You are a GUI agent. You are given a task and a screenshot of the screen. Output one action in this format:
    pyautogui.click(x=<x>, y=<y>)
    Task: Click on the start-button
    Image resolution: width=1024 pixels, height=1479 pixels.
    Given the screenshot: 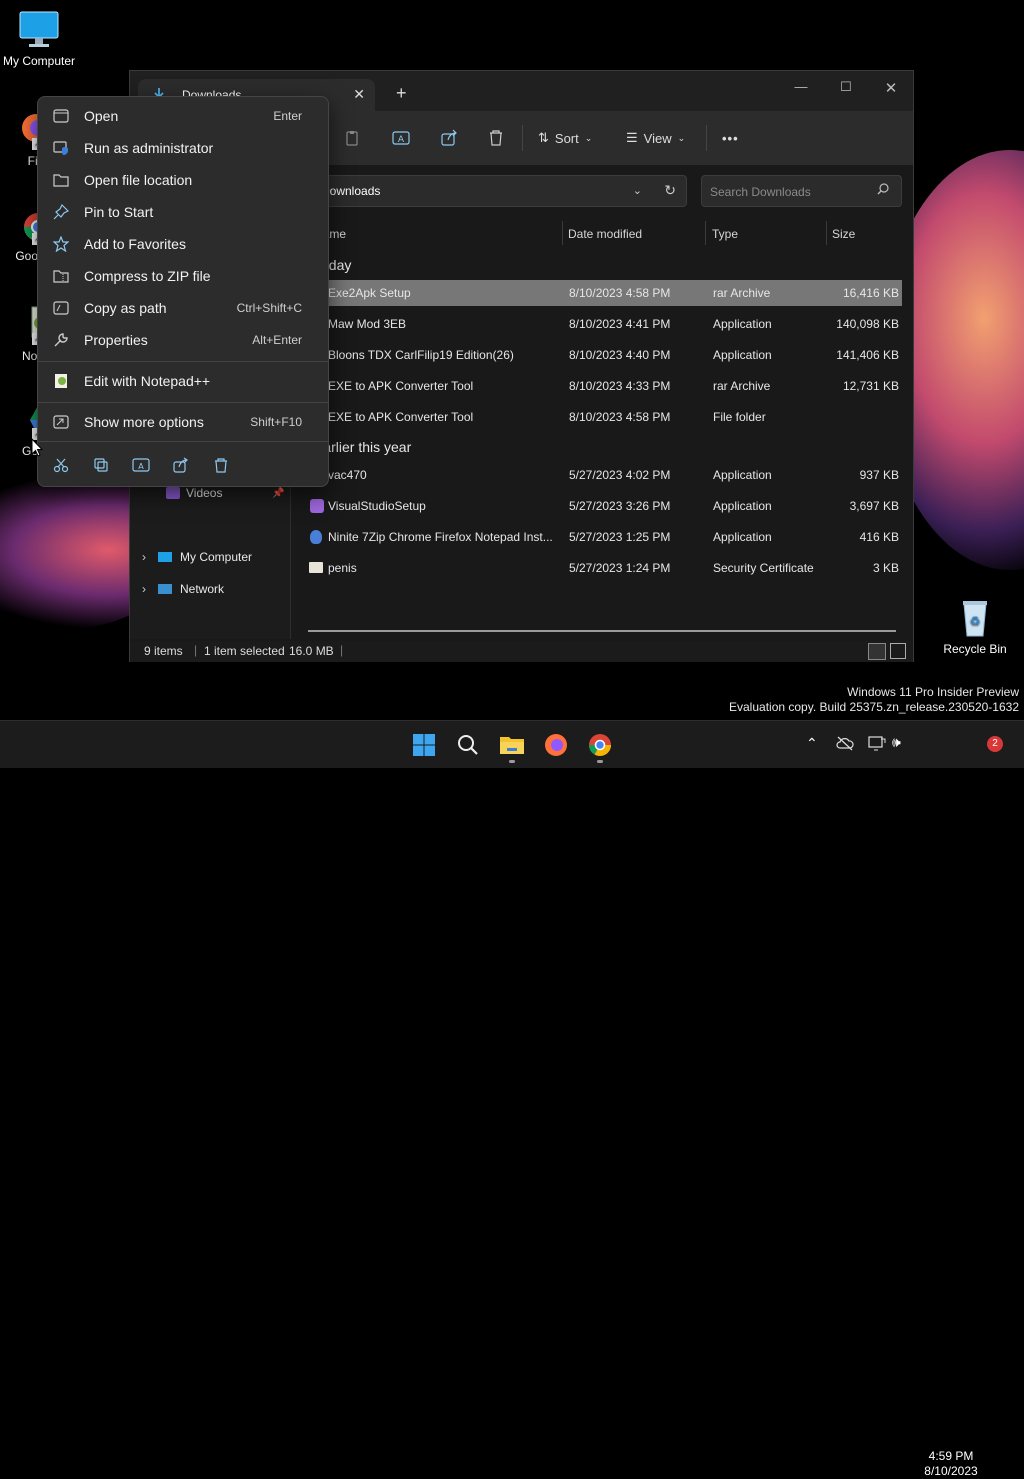 What is the action you would take?
    pyautogui.click(x=424, y=745)
    